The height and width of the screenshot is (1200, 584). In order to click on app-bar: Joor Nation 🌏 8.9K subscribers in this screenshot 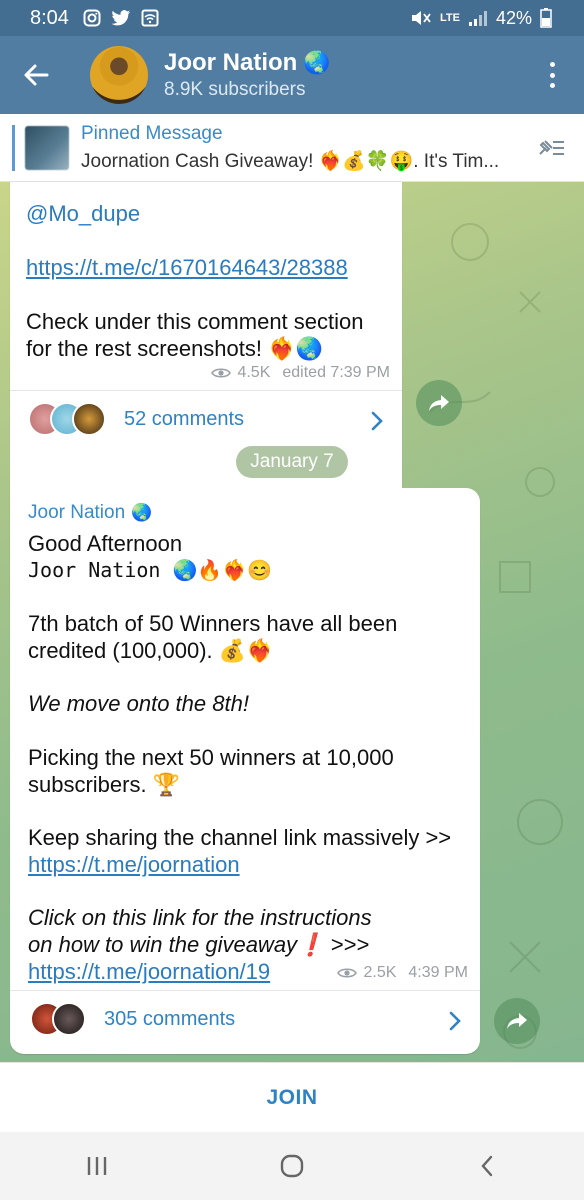, I will do `click(292, 75)`.